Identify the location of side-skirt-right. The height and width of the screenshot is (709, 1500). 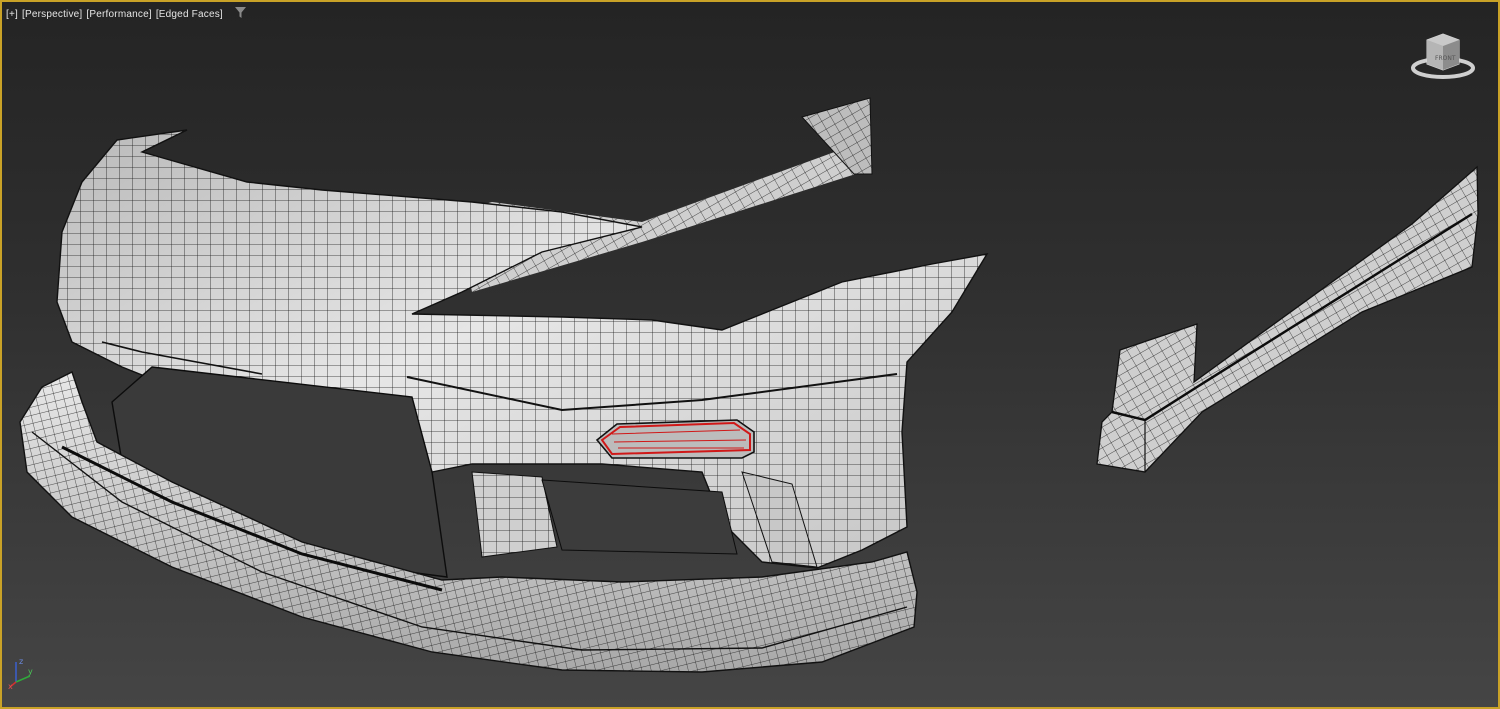
(1287, 319).